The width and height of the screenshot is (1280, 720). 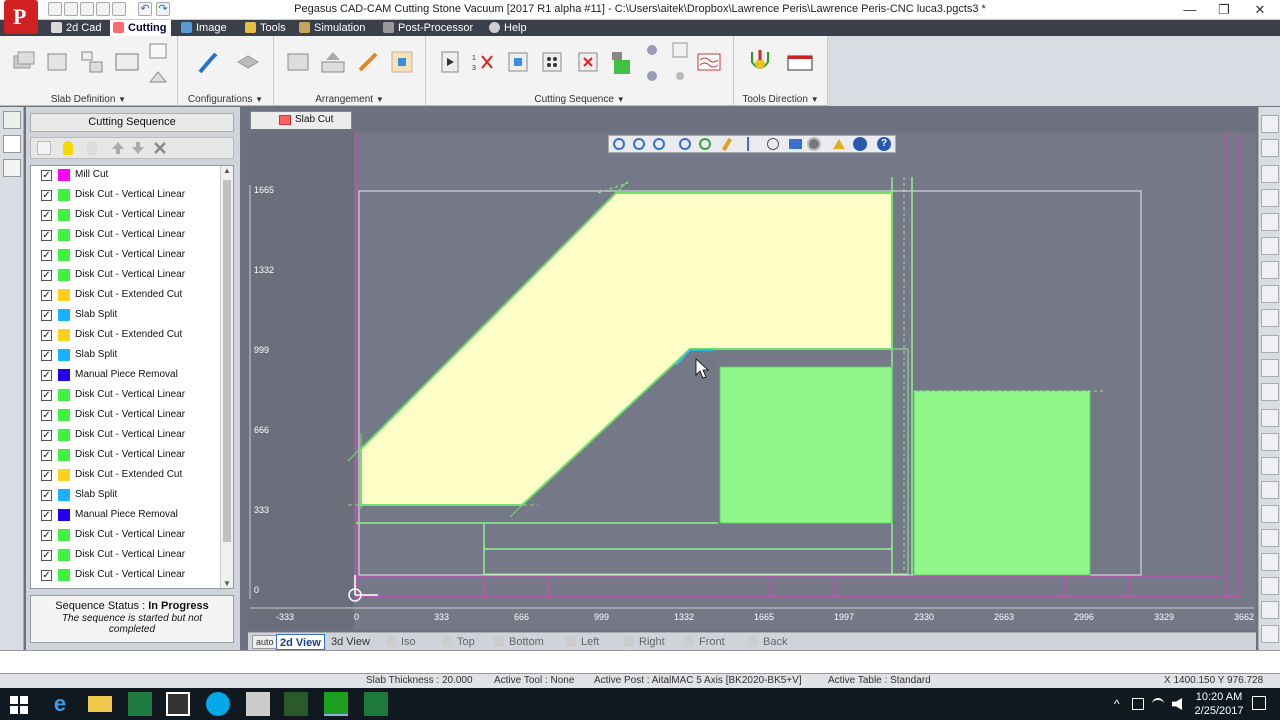 What do you see at coordinates (712, 642) in the screenshot?
I see `view-front-button: Front` at bounding box center [712, 642].